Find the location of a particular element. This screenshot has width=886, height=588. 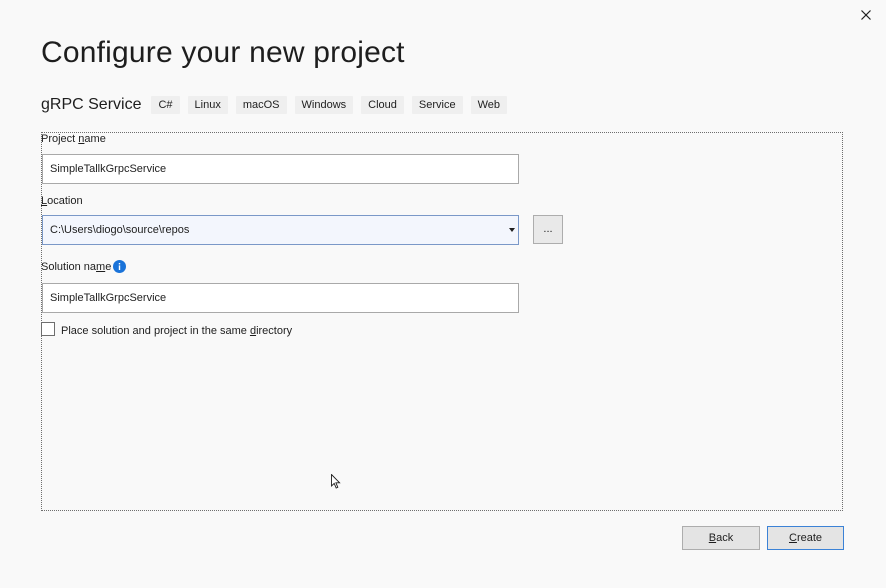

mouse-cursor-icon is located at coordinates (336, 481).